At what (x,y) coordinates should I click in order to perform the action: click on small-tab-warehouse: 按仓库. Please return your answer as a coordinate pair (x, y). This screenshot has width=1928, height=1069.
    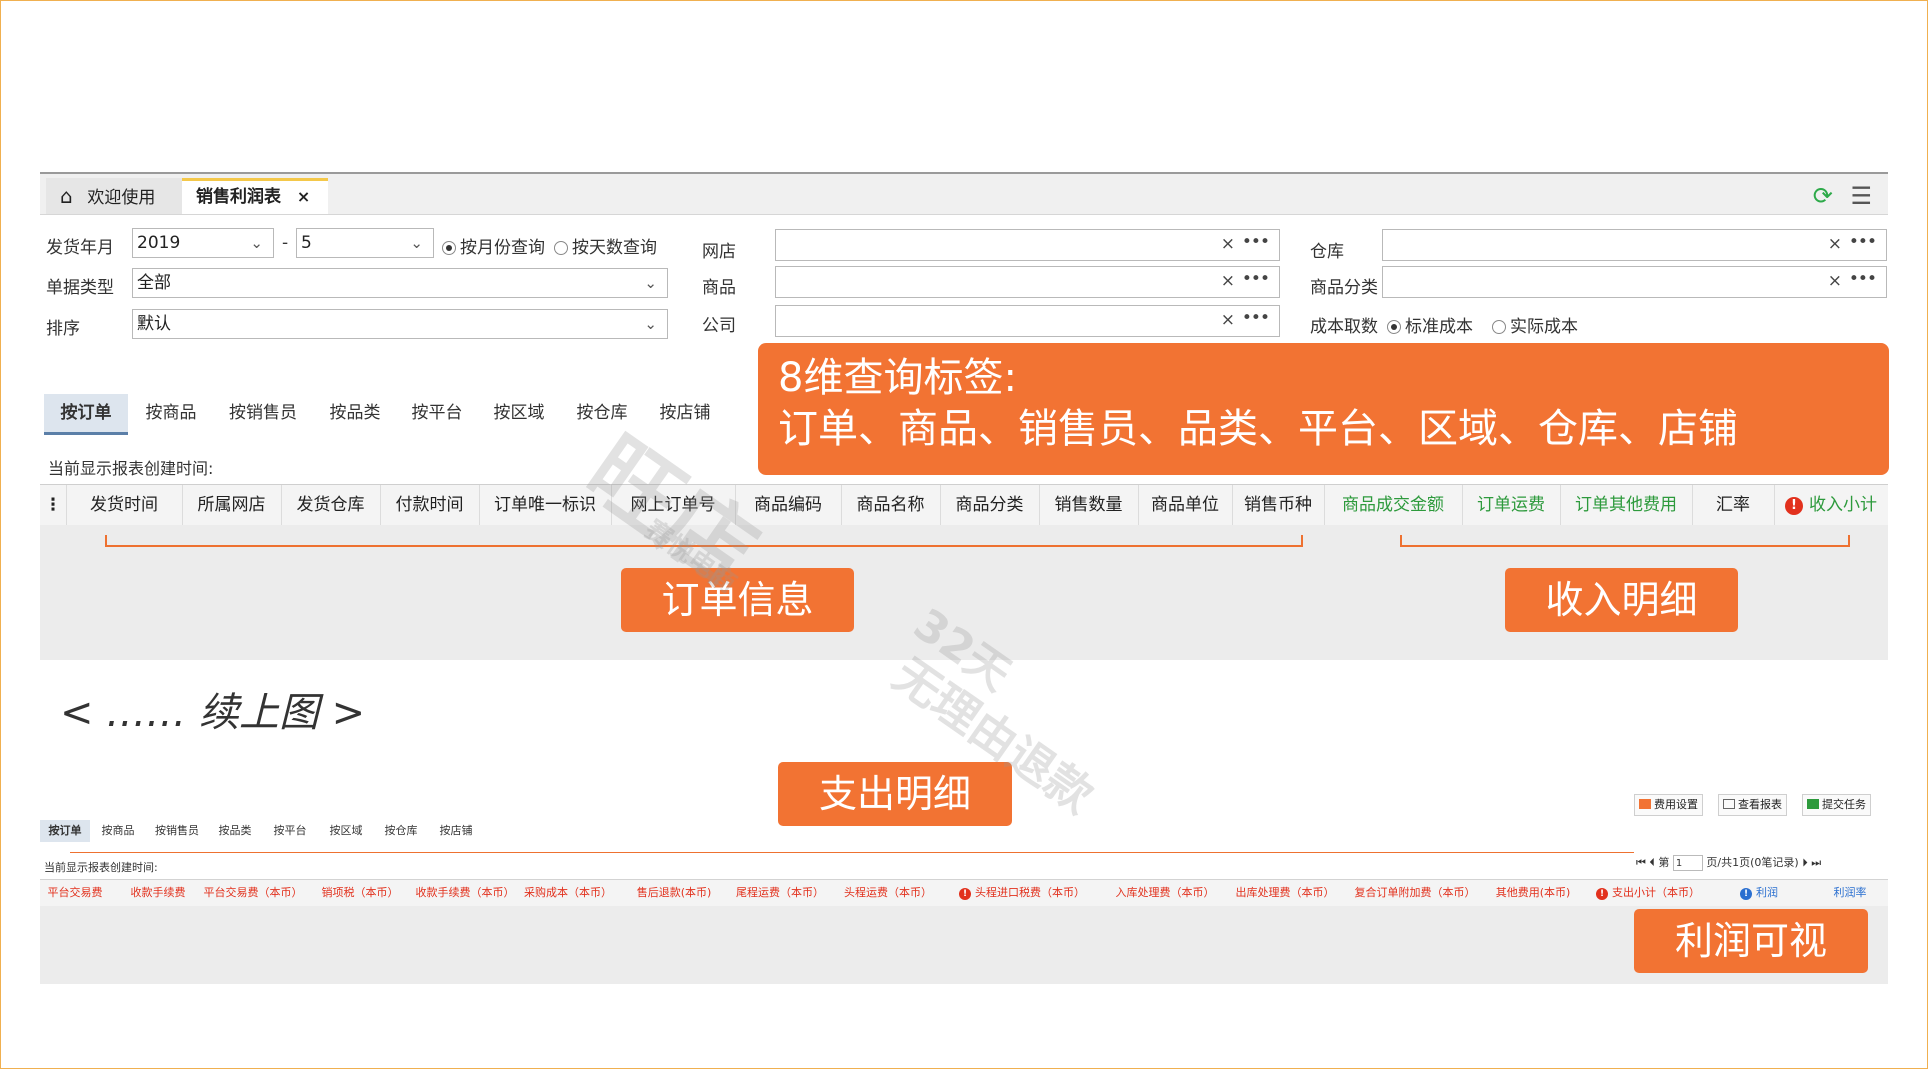
    Looking at the image, I should click on (401, 831).